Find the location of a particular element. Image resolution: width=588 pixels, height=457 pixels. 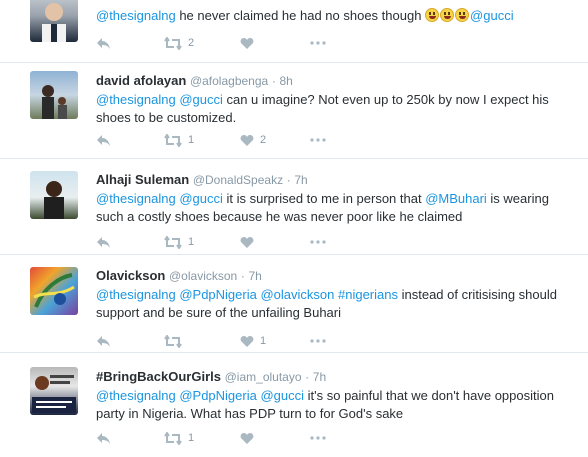

user-handle: @DonaldSpeakz is located at coordinates (238, 180).